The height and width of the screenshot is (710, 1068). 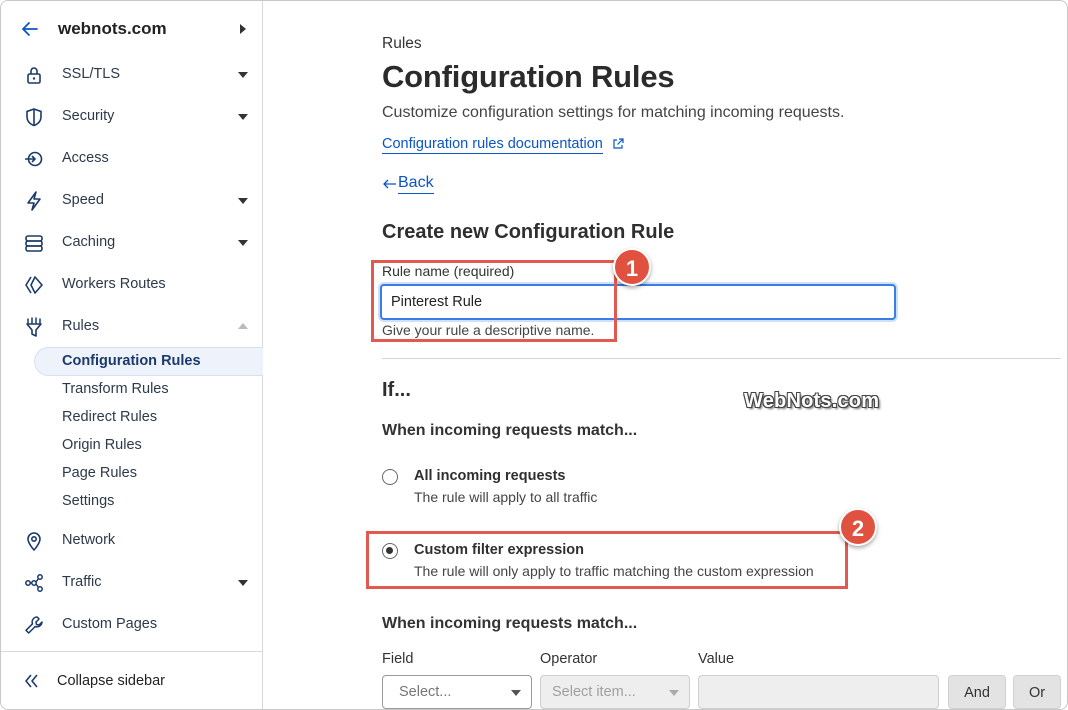 I want to click on sidebar-item-caching: Caching, so click(x=131, y=242).